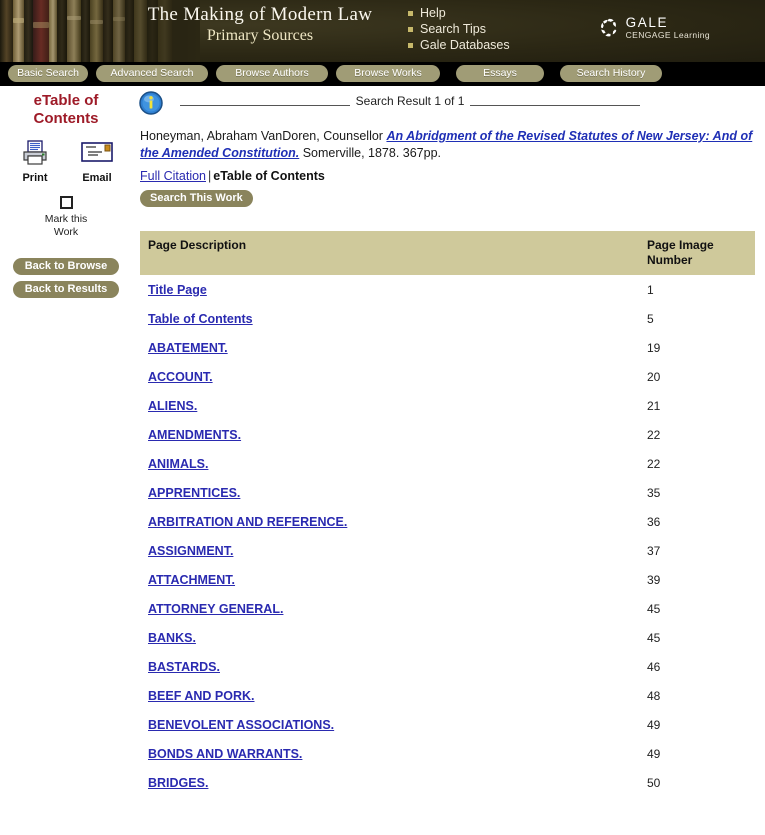 The height and width of the screenshot is (835, 765). Describe the element at coordinates (188, 348) in the screenshot. I see `page-description-link: ABATEMENT.` at that location.